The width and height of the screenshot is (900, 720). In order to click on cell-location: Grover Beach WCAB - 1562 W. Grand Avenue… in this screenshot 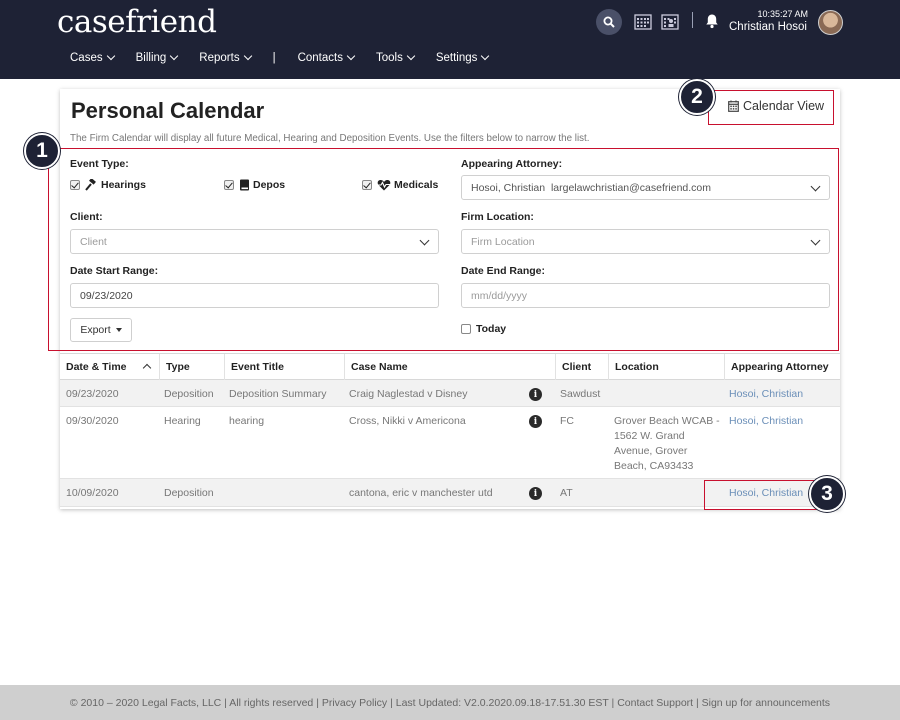, I will do `click(667, 443)`.